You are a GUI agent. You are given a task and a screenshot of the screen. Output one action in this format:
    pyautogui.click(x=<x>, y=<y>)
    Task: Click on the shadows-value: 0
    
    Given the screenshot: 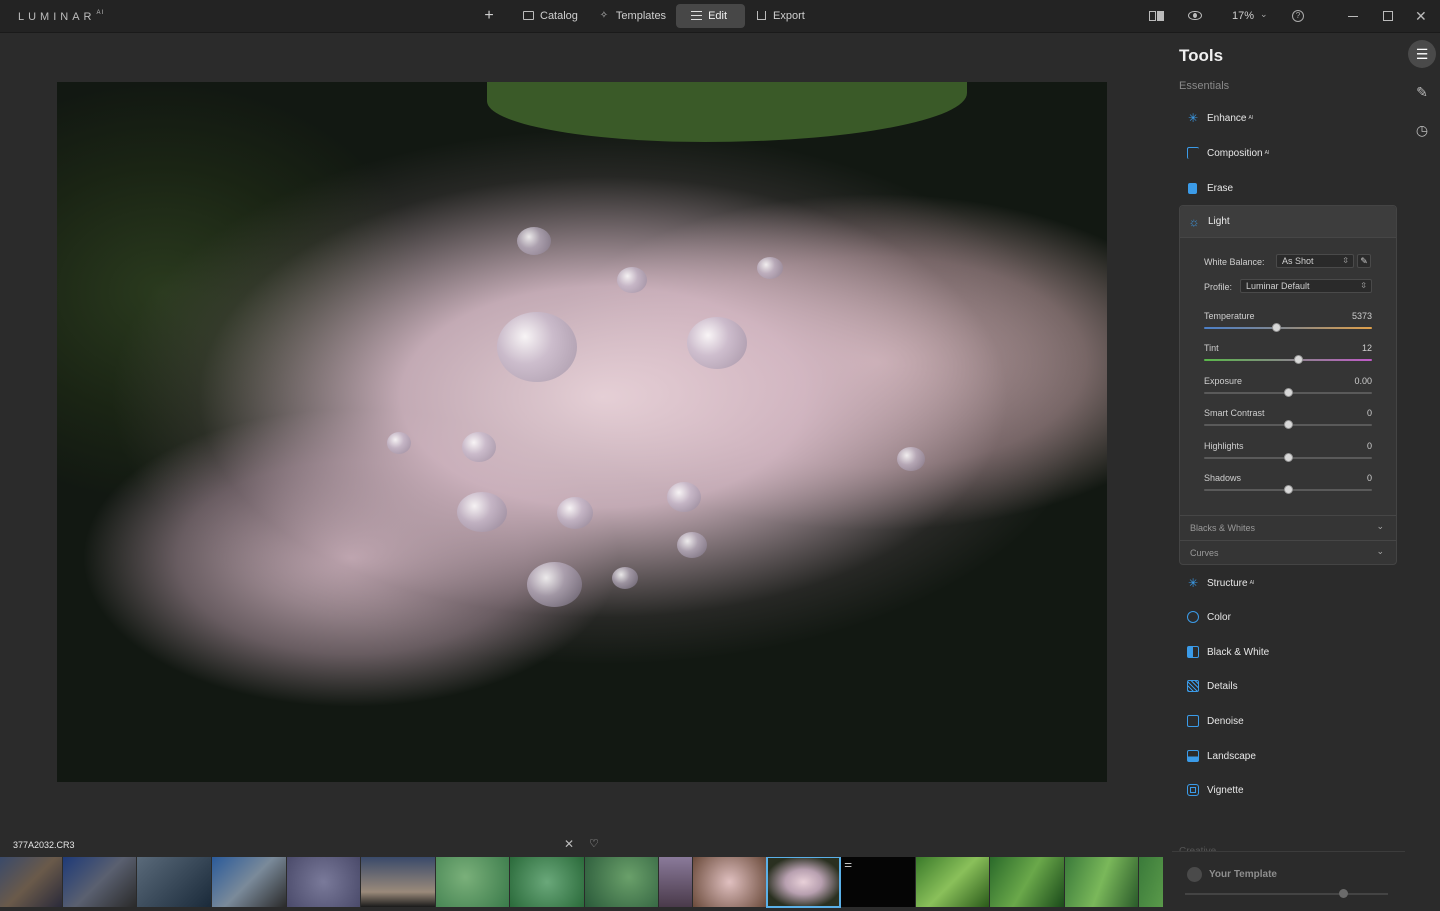 What is the action you would take?
    pyautogui.click(x=1369, y=478)
    